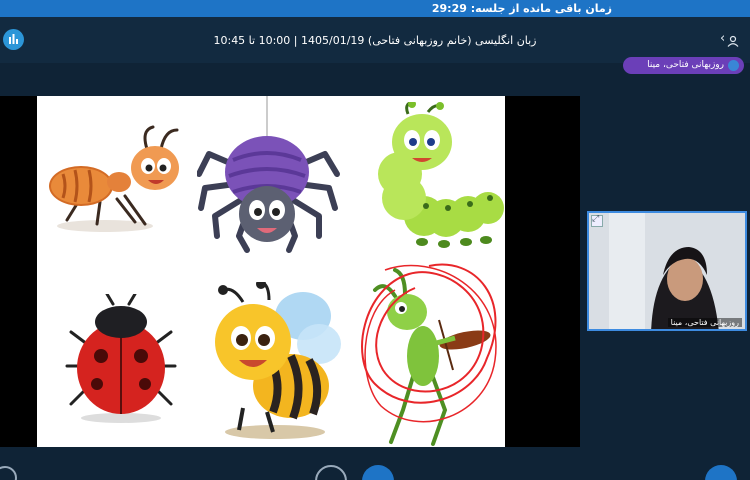 The height and width of the screenshot is (480, 750). I want to click on settings-icon, so click(8, 473).